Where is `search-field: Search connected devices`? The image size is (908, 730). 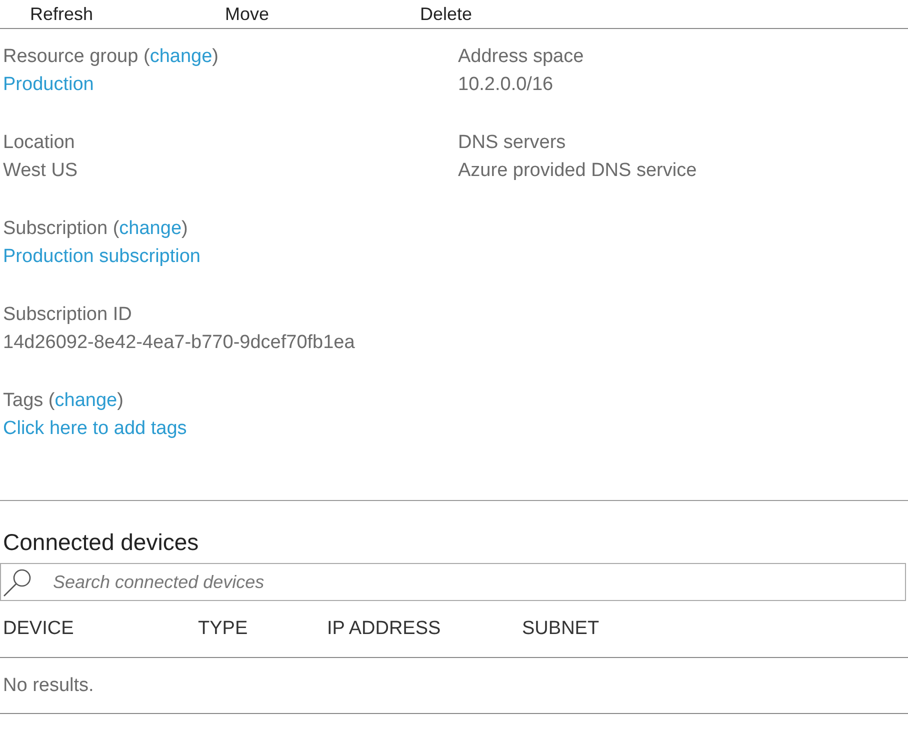
search-field: Search connected devices is located at coordinates (453, 582).